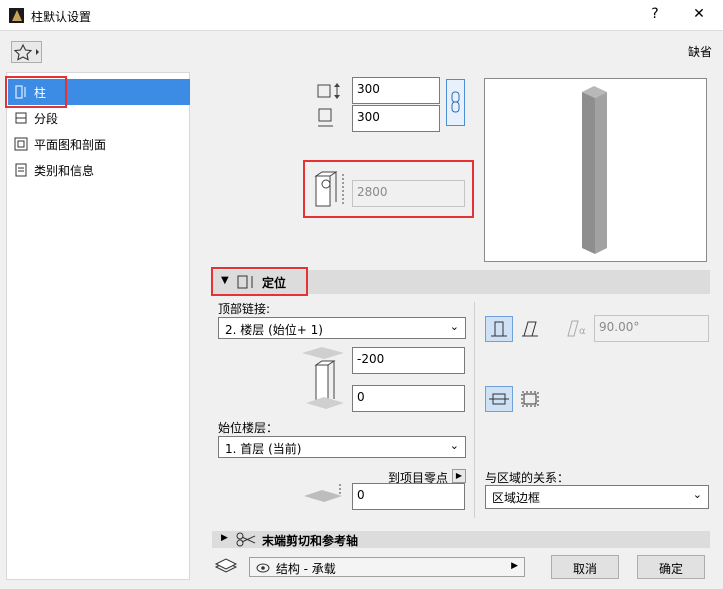 The image size is (723, 589). I want to click on end-cut-section-header: ▶ 末端剪切和参考轴, so click(461, 539).